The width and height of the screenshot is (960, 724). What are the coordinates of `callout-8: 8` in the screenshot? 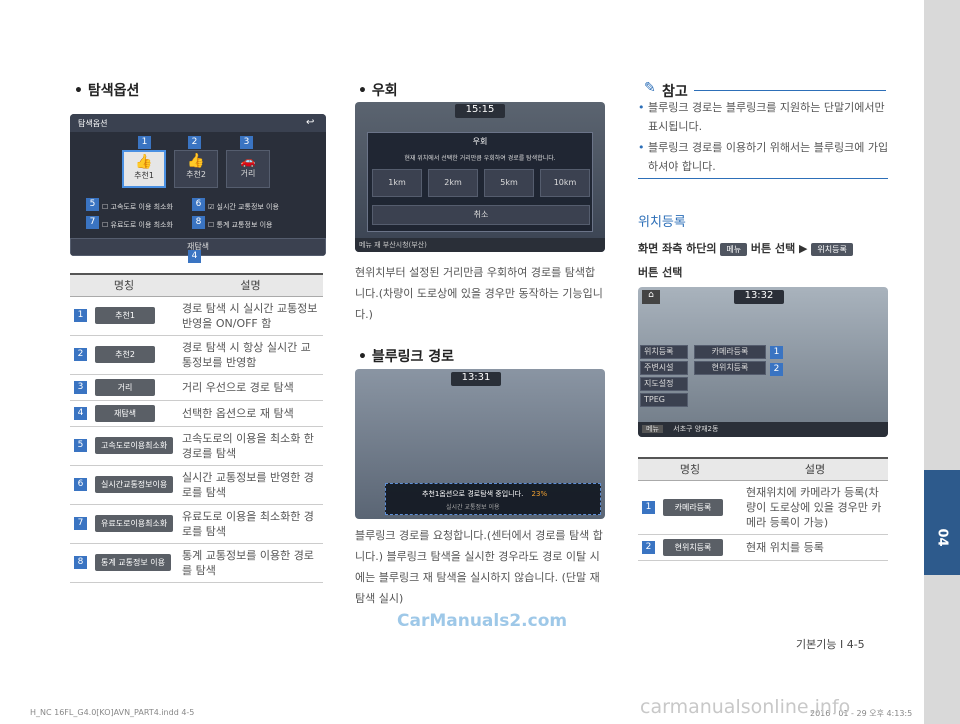 It's located at (198, 222).